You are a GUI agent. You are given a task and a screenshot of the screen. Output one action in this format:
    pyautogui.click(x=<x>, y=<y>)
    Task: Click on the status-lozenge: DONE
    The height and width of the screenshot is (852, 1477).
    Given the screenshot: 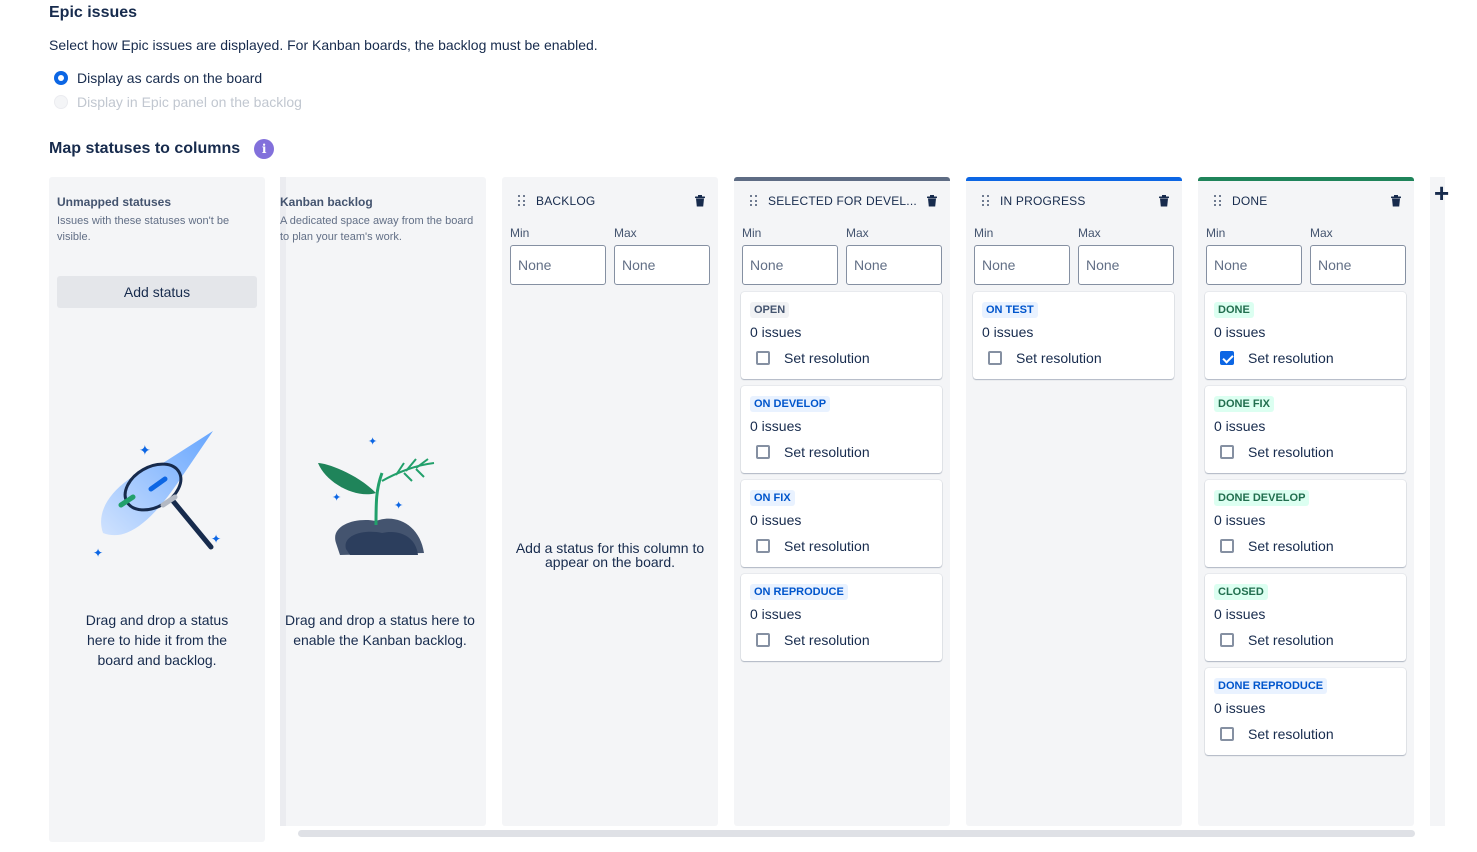 What is the action you would take?
    pyautogui.click(x=1234, y=310)
    